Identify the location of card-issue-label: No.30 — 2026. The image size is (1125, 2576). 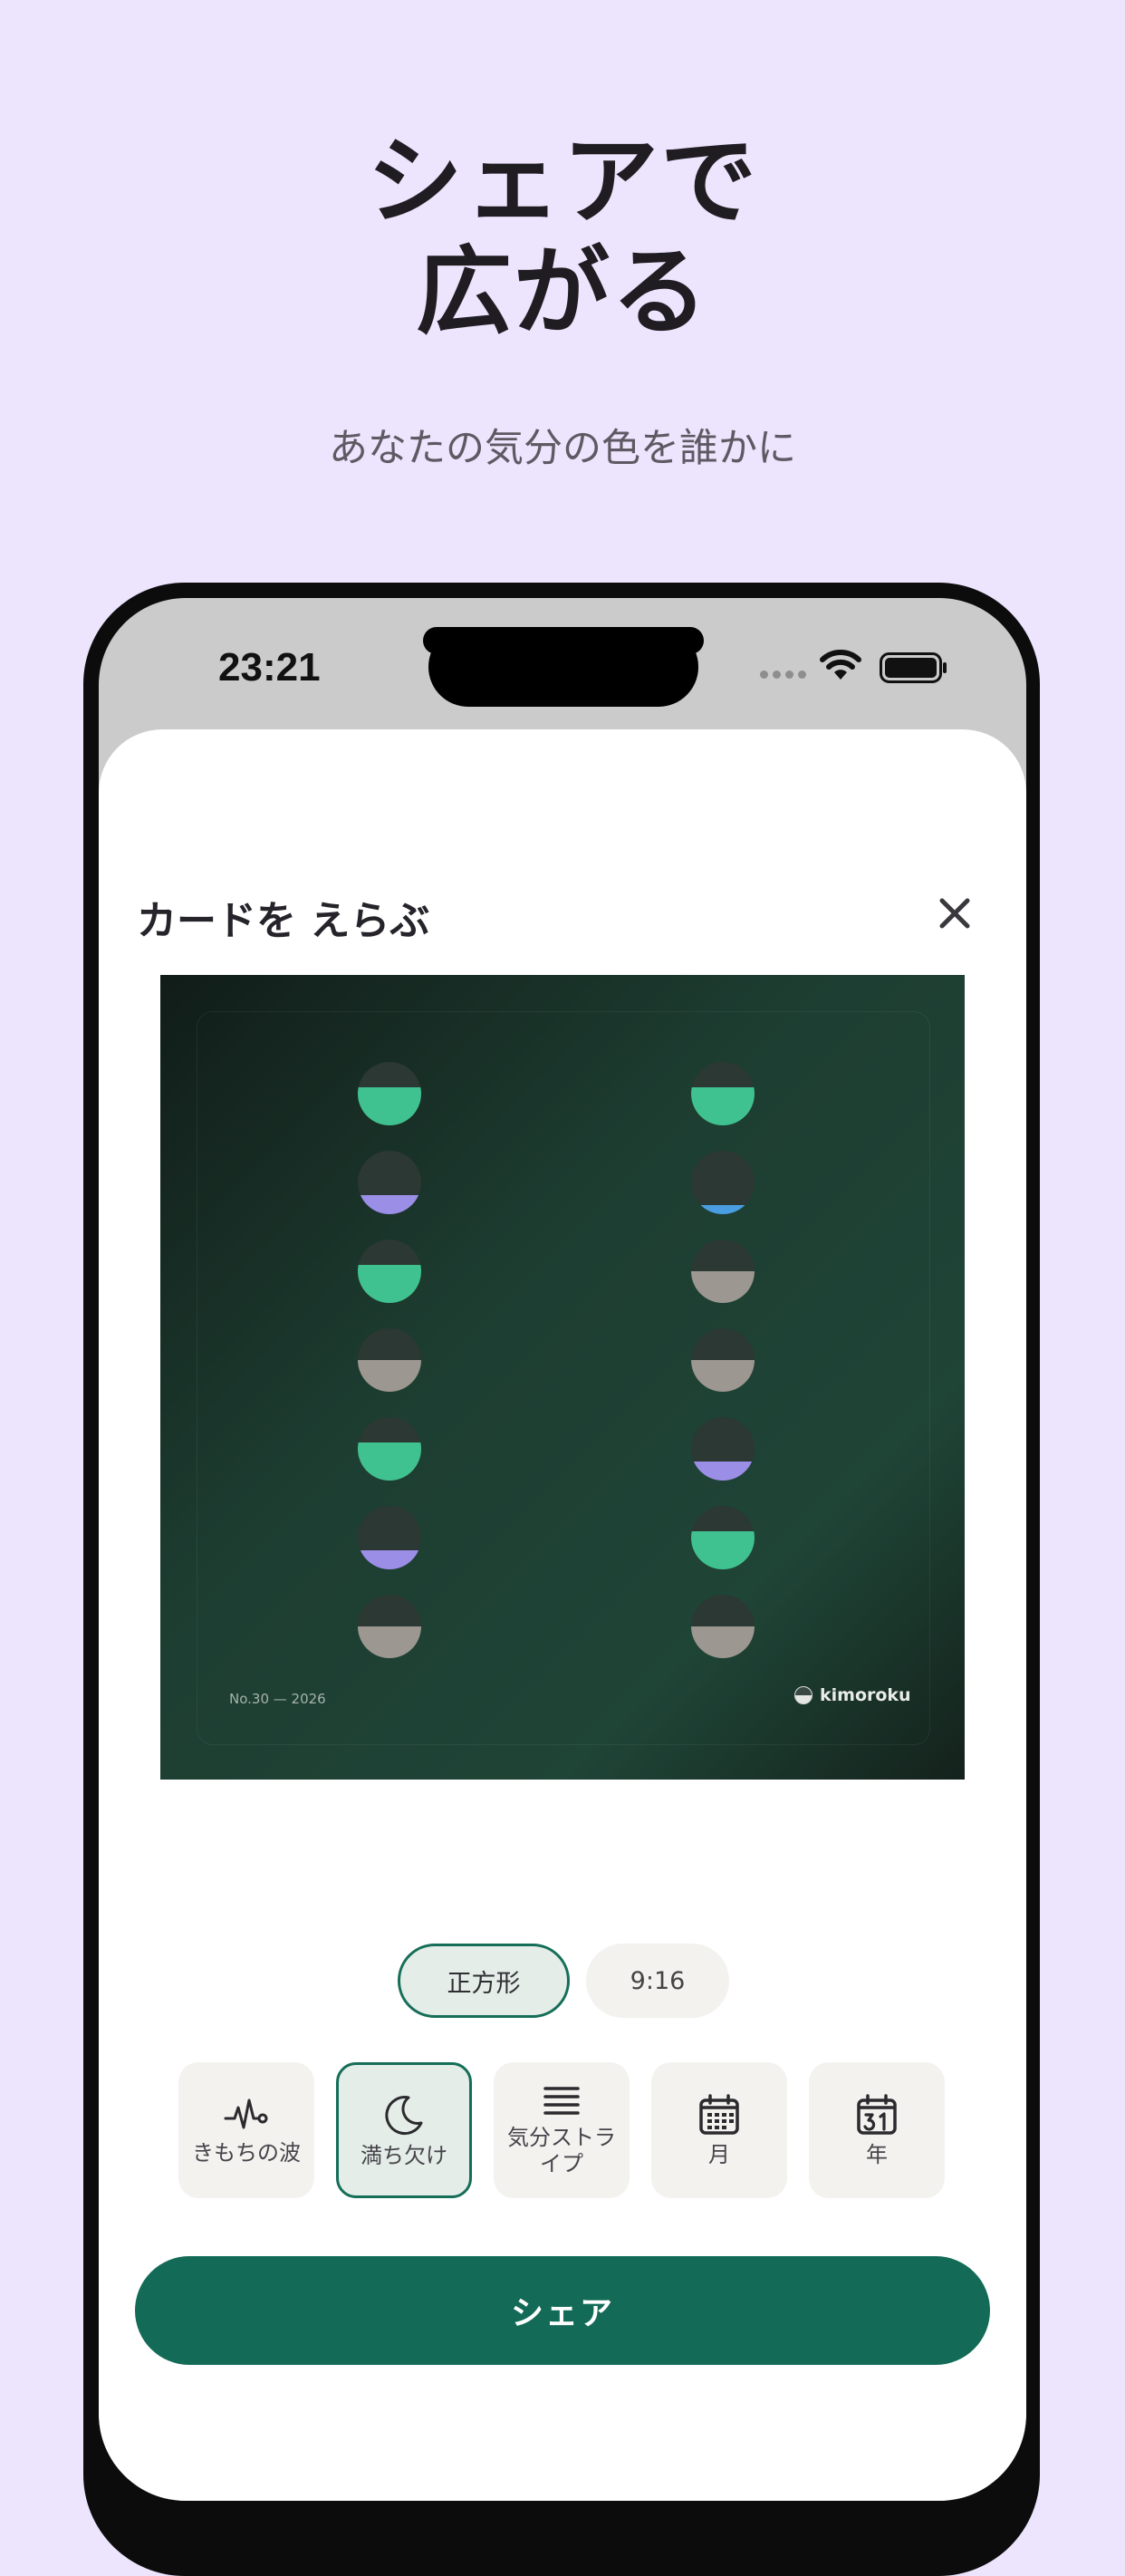
(277, 1699).